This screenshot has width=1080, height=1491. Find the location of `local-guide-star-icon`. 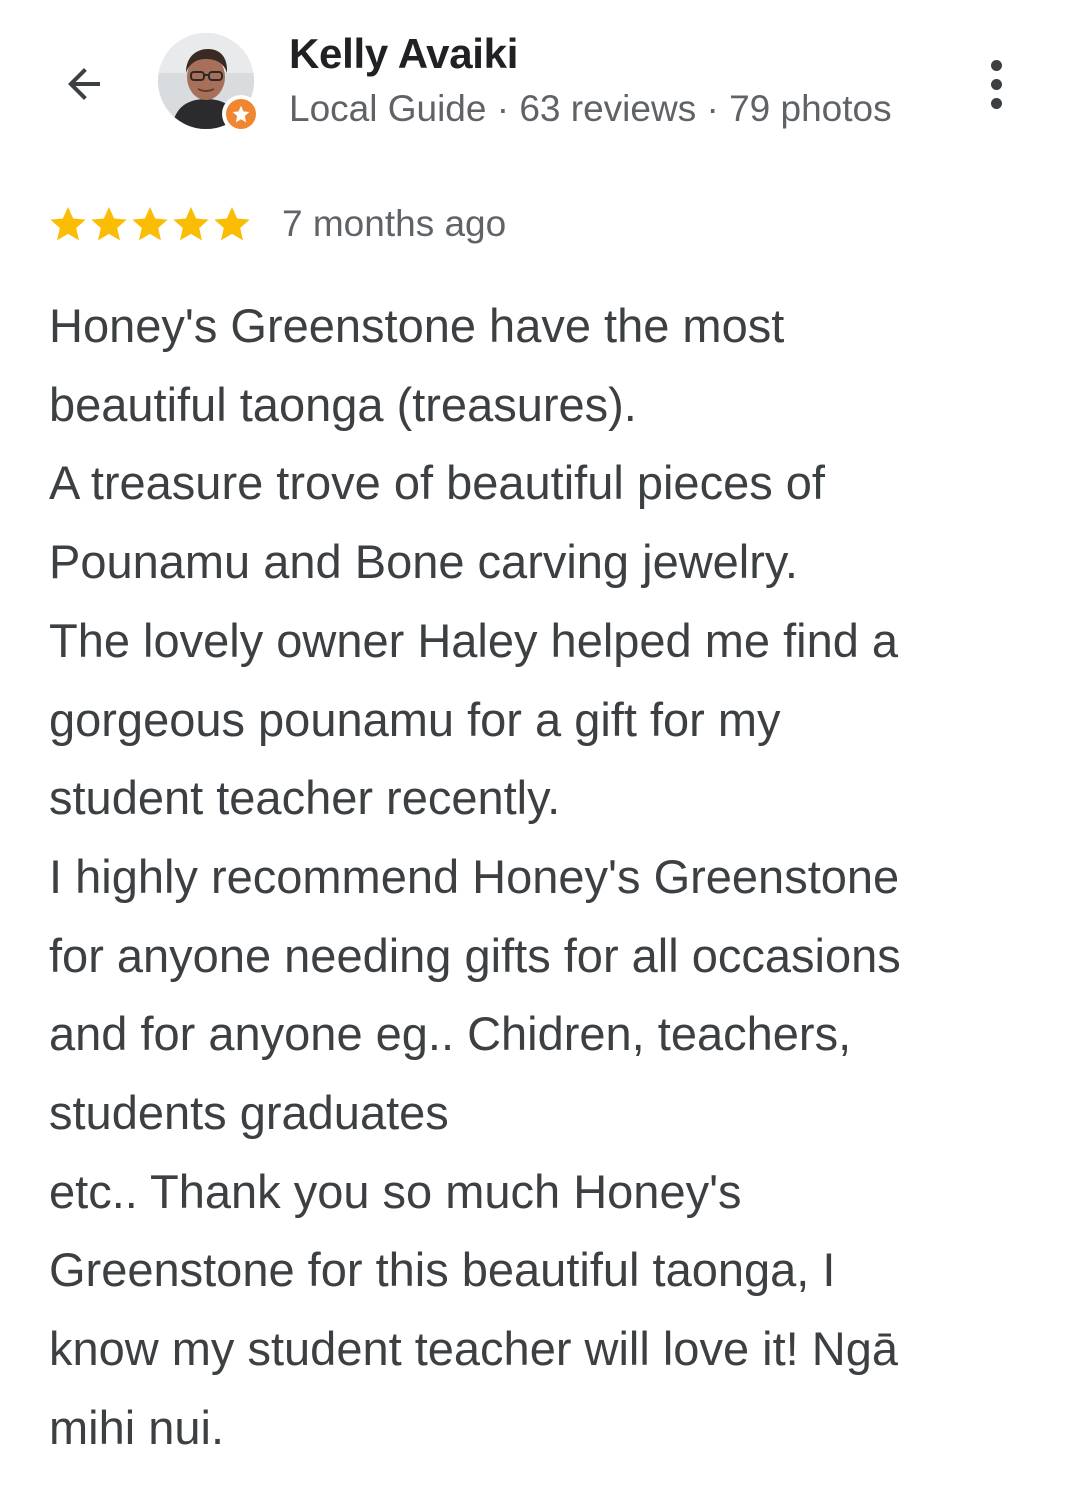

local-guide-star-icon is located at coordinates (241, 114).